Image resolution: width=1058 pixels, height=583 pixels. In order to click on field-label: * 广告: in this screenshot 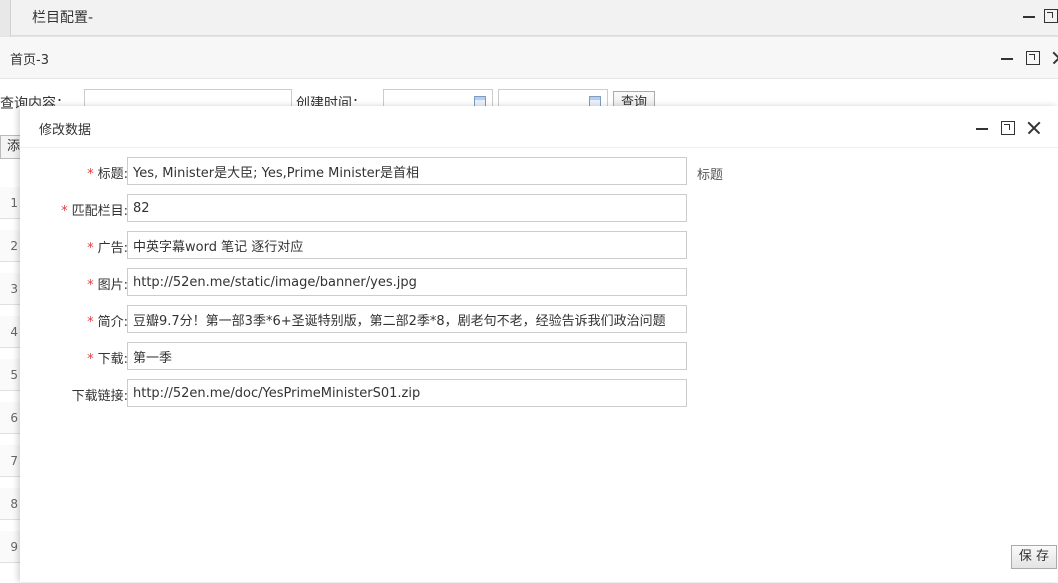, I will do `click(107, 246)`.